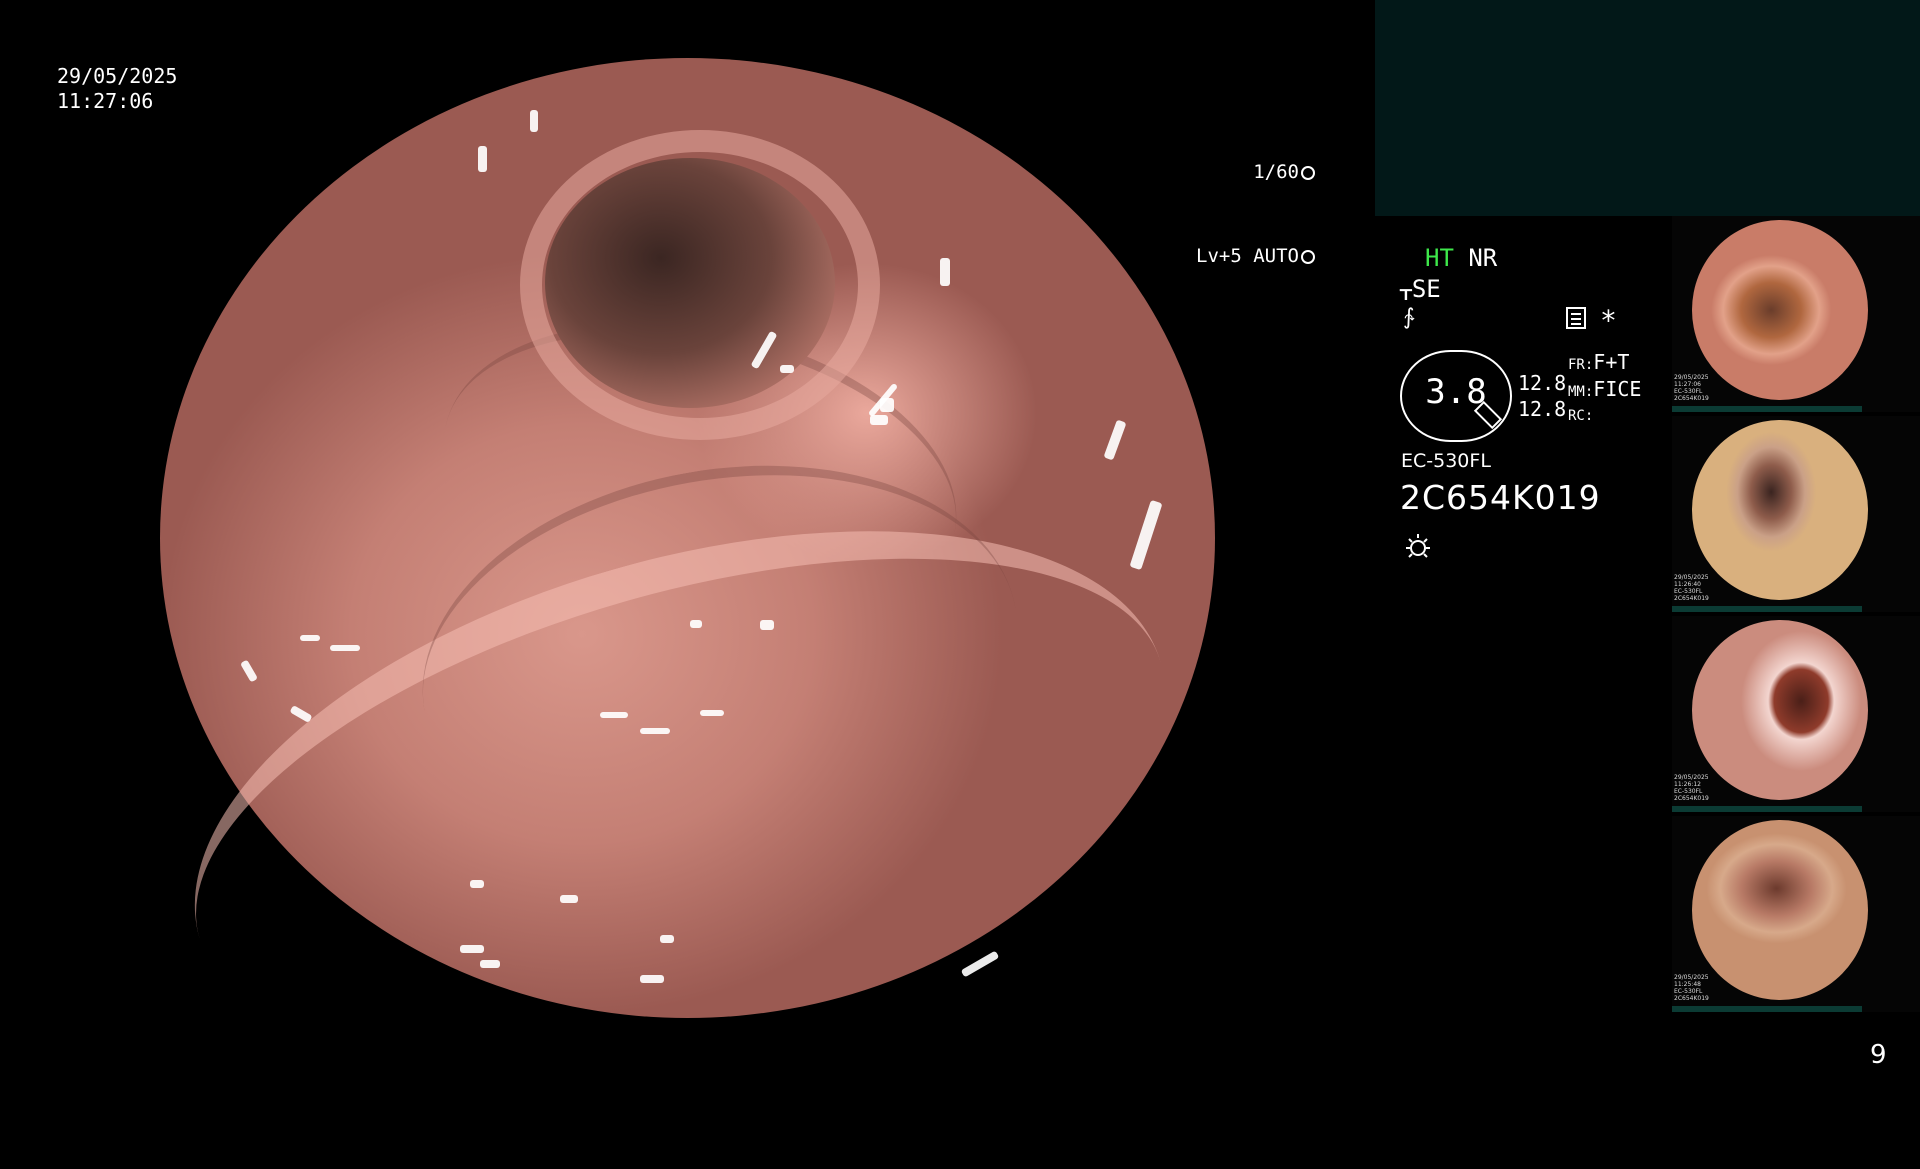  I want to click on fr-value: F+T, so click(1611, 362).